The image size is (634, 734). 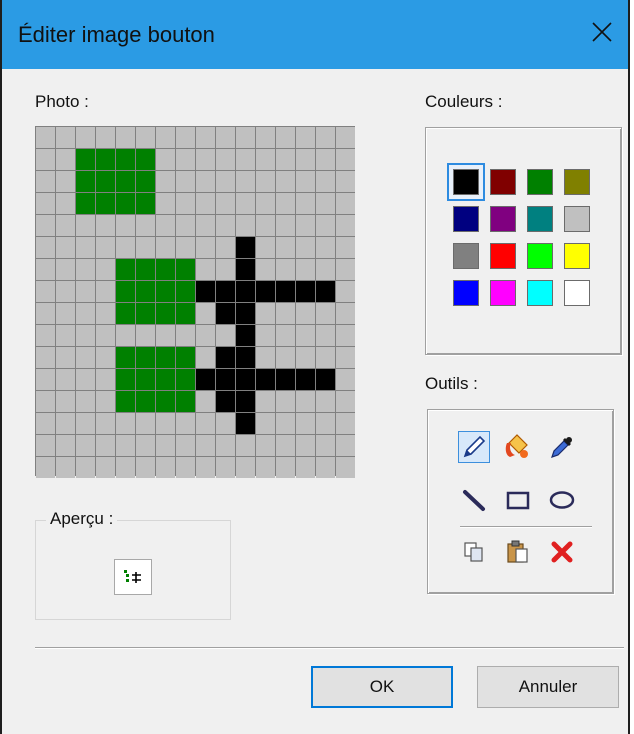 I want to click on copy-tool, so click(x=474, y=552).